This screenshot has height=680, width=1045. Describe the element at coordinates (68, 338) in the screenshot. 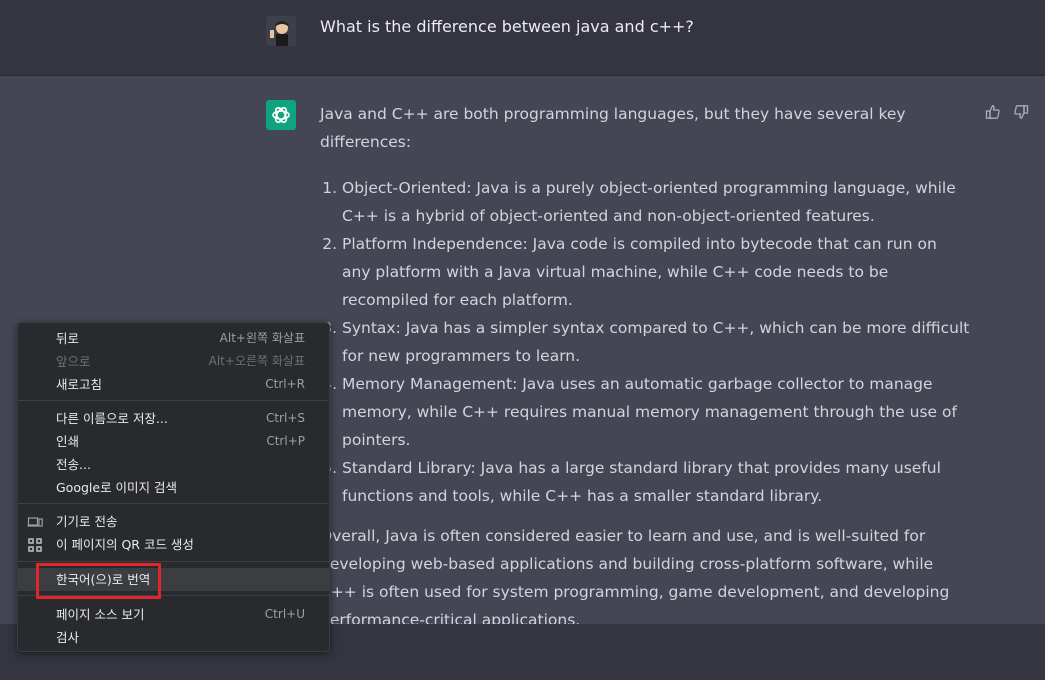

I see `menu-item-label: 뒤로` at that location.